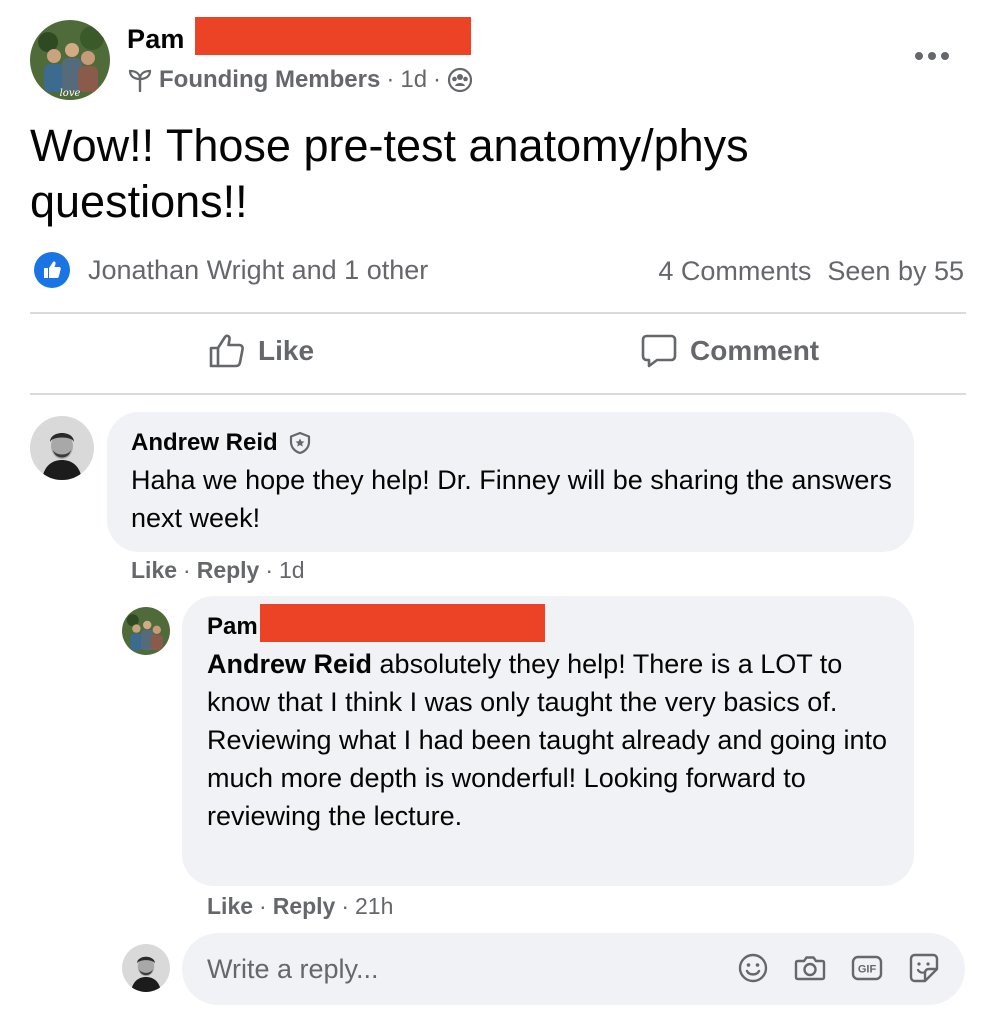  I want to click on reactions-summary: Jonathan Wright and 1 other, so click(231, 270).